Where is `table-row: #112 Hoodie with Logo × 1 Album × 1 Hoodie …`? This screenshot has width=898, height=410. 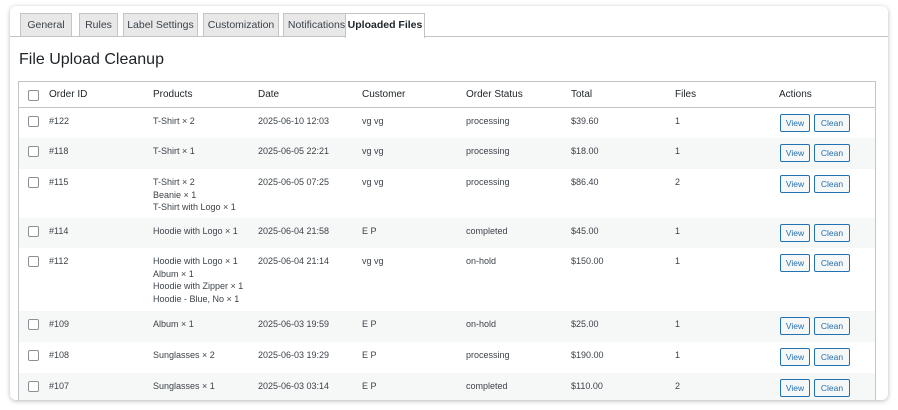
table-row: #112 Hoodie with Logo × 1 Album × 1 Hoodie … is located at coordinates (447, 279).